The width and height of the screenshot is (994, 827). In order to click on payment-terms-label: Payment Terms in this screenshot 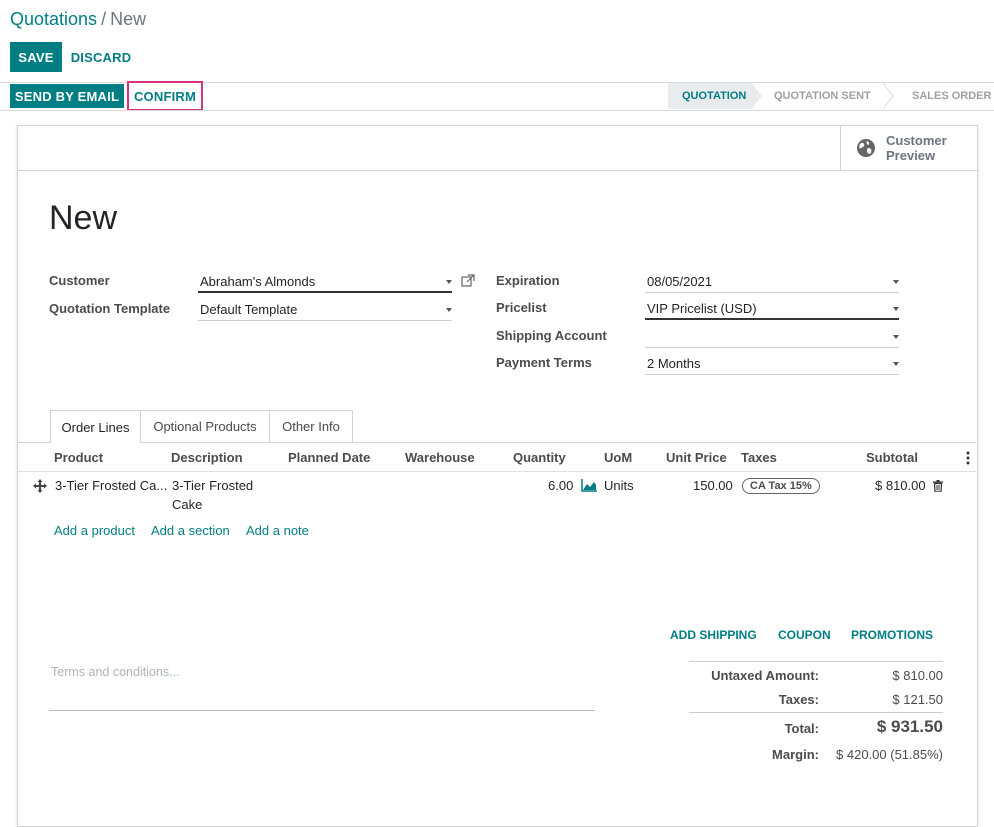, I will do `click(544, 362)`.